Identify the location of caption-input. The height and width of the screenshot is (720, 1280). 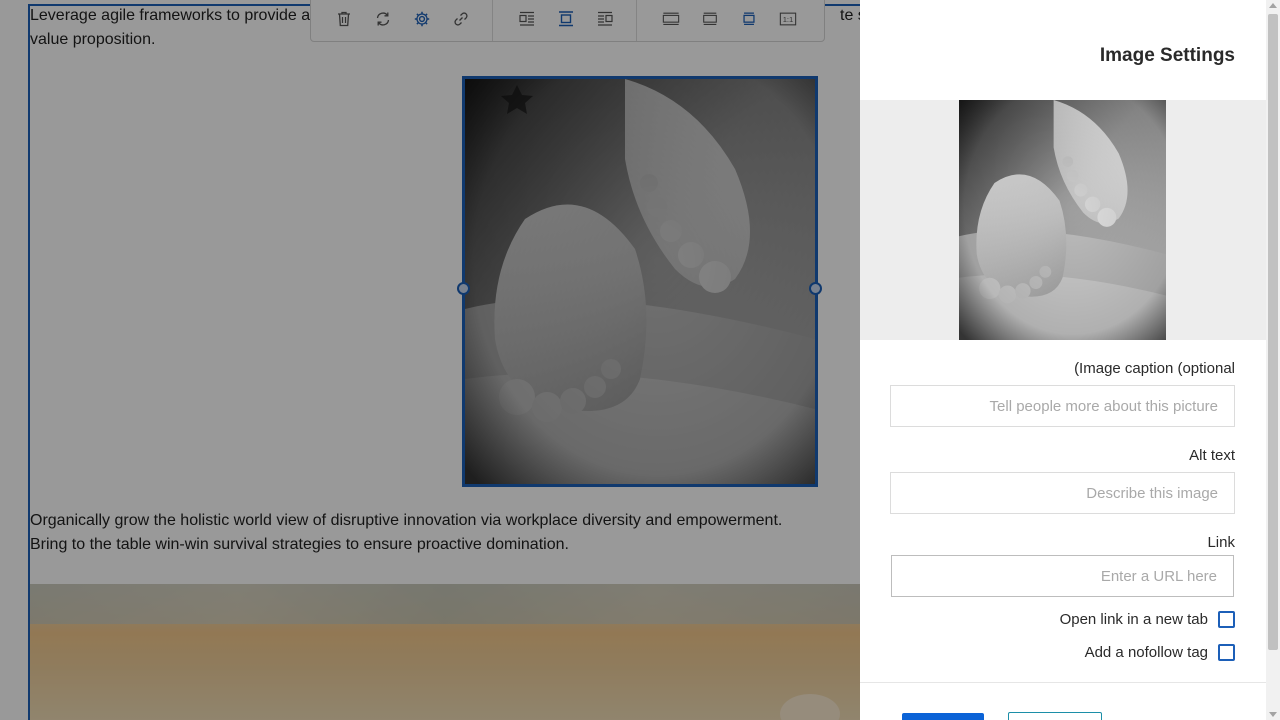
(1062, 406).